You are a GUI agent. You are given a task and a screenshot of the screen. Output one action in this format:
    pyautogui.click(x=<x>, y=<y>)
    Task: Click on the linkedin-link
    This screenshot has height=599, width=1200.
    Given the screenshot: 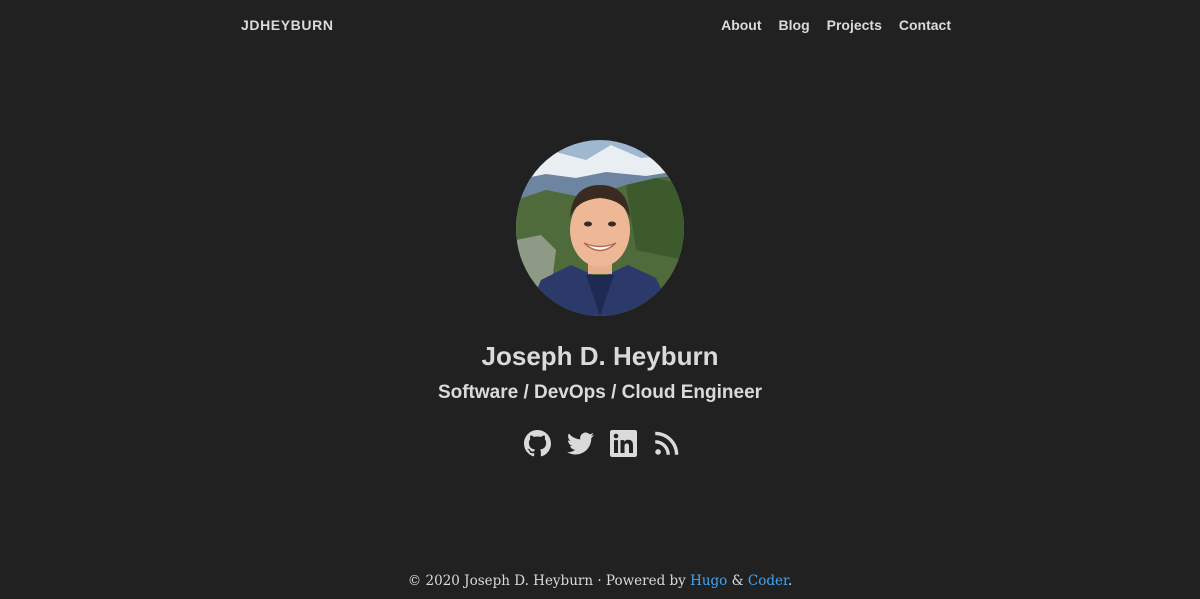 What is the action you would take?
    pyautogui.click(x=623, y=443)
    